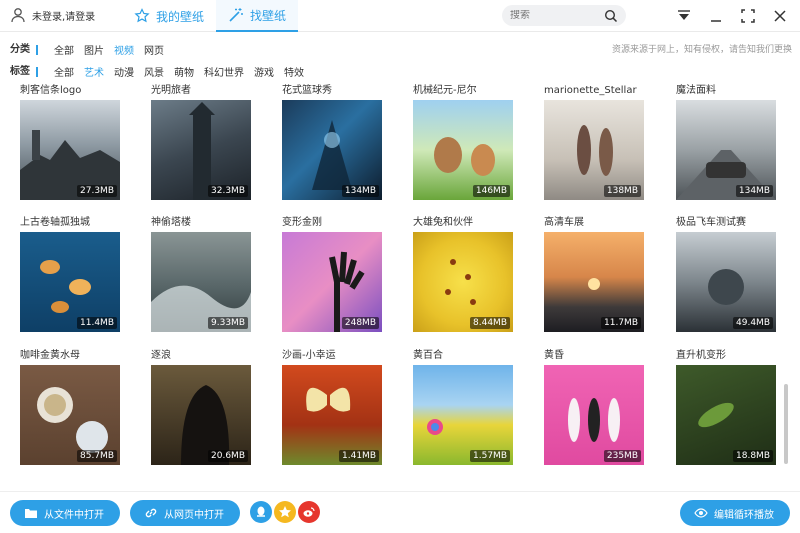  What do you see at coordinates (332, 282) in the screenshot?
I see `wallpaper-thumbnail: 248MB` at bounding box center [332, 282].